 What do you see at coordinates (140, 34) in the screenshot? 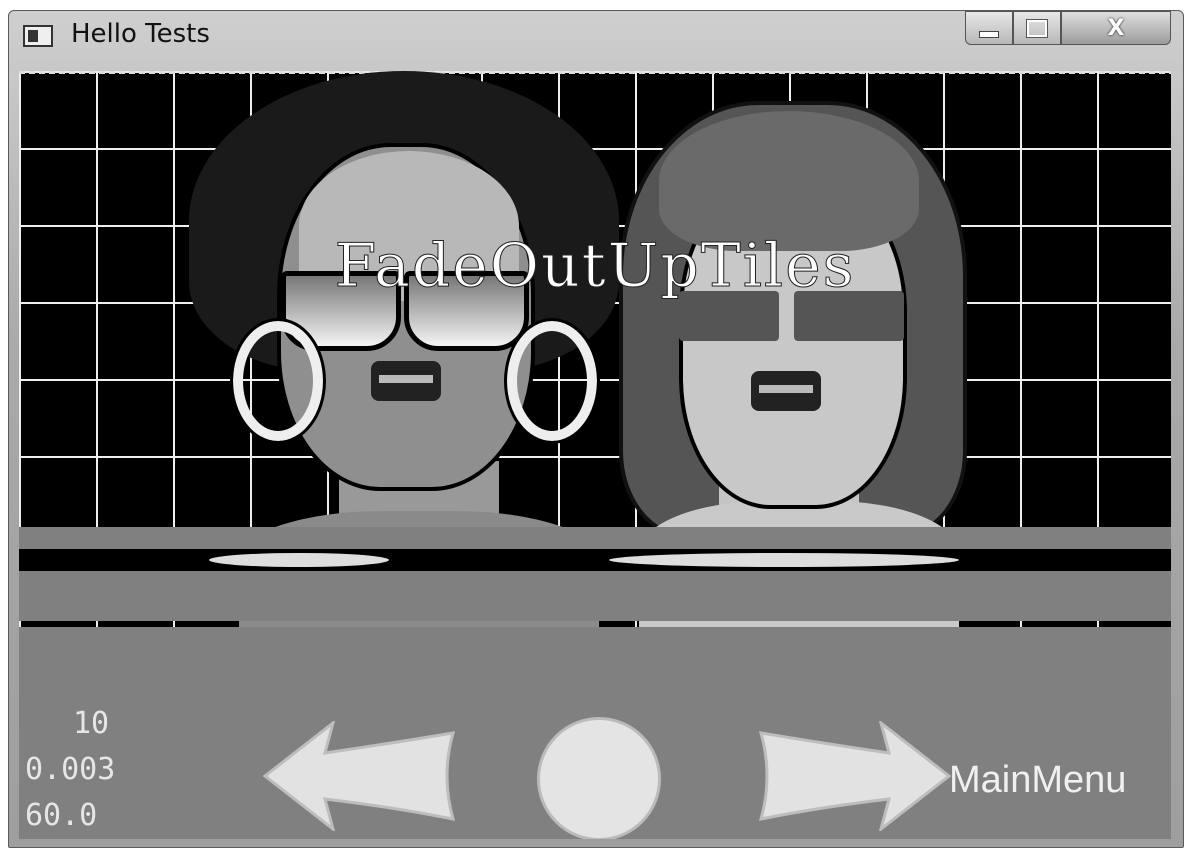
I see `window-title: Hello Tests` at bounding box center [140, 34].